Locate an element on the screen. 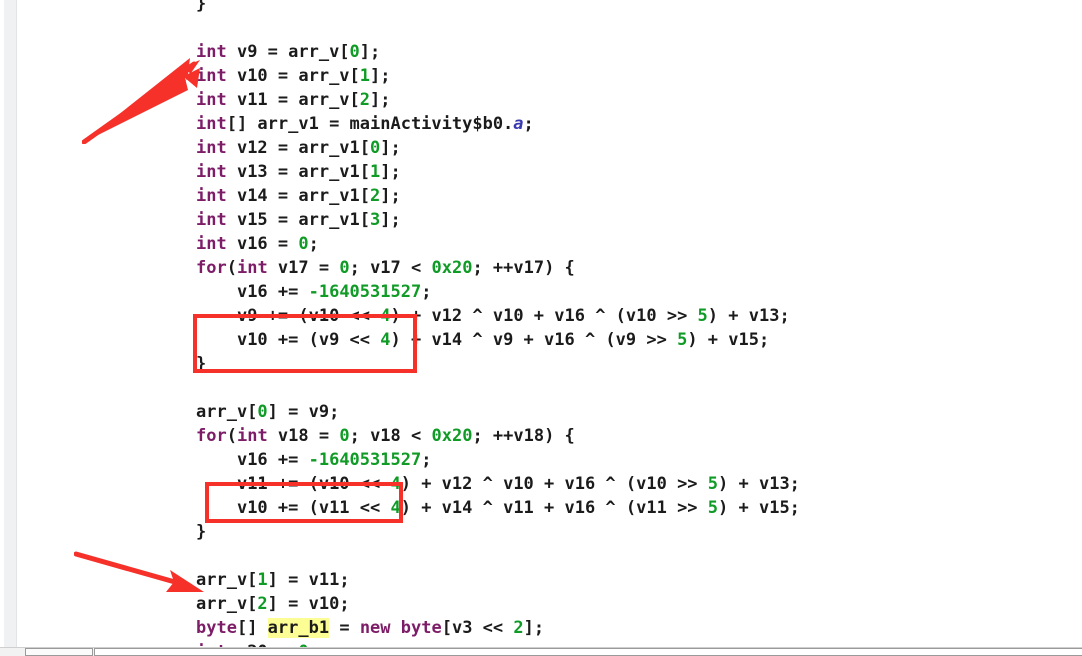 Image resolution: width=1082 pixels, height=656 pixels. code-token-pln: v11 += (v10 << is located at coordinates (313, 484).